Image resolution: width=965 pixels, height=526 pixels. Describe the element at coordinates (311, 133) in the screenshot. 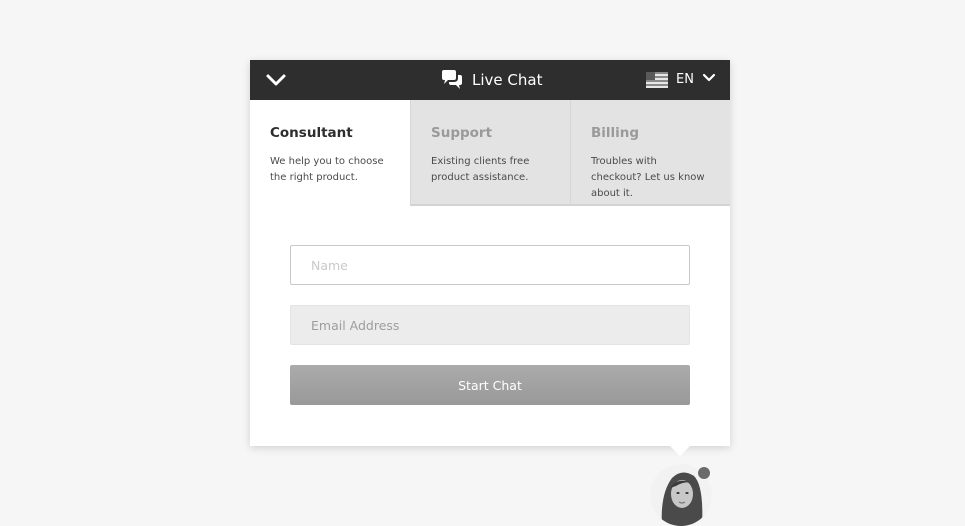

I see `tab-title: Consultant` at that location.